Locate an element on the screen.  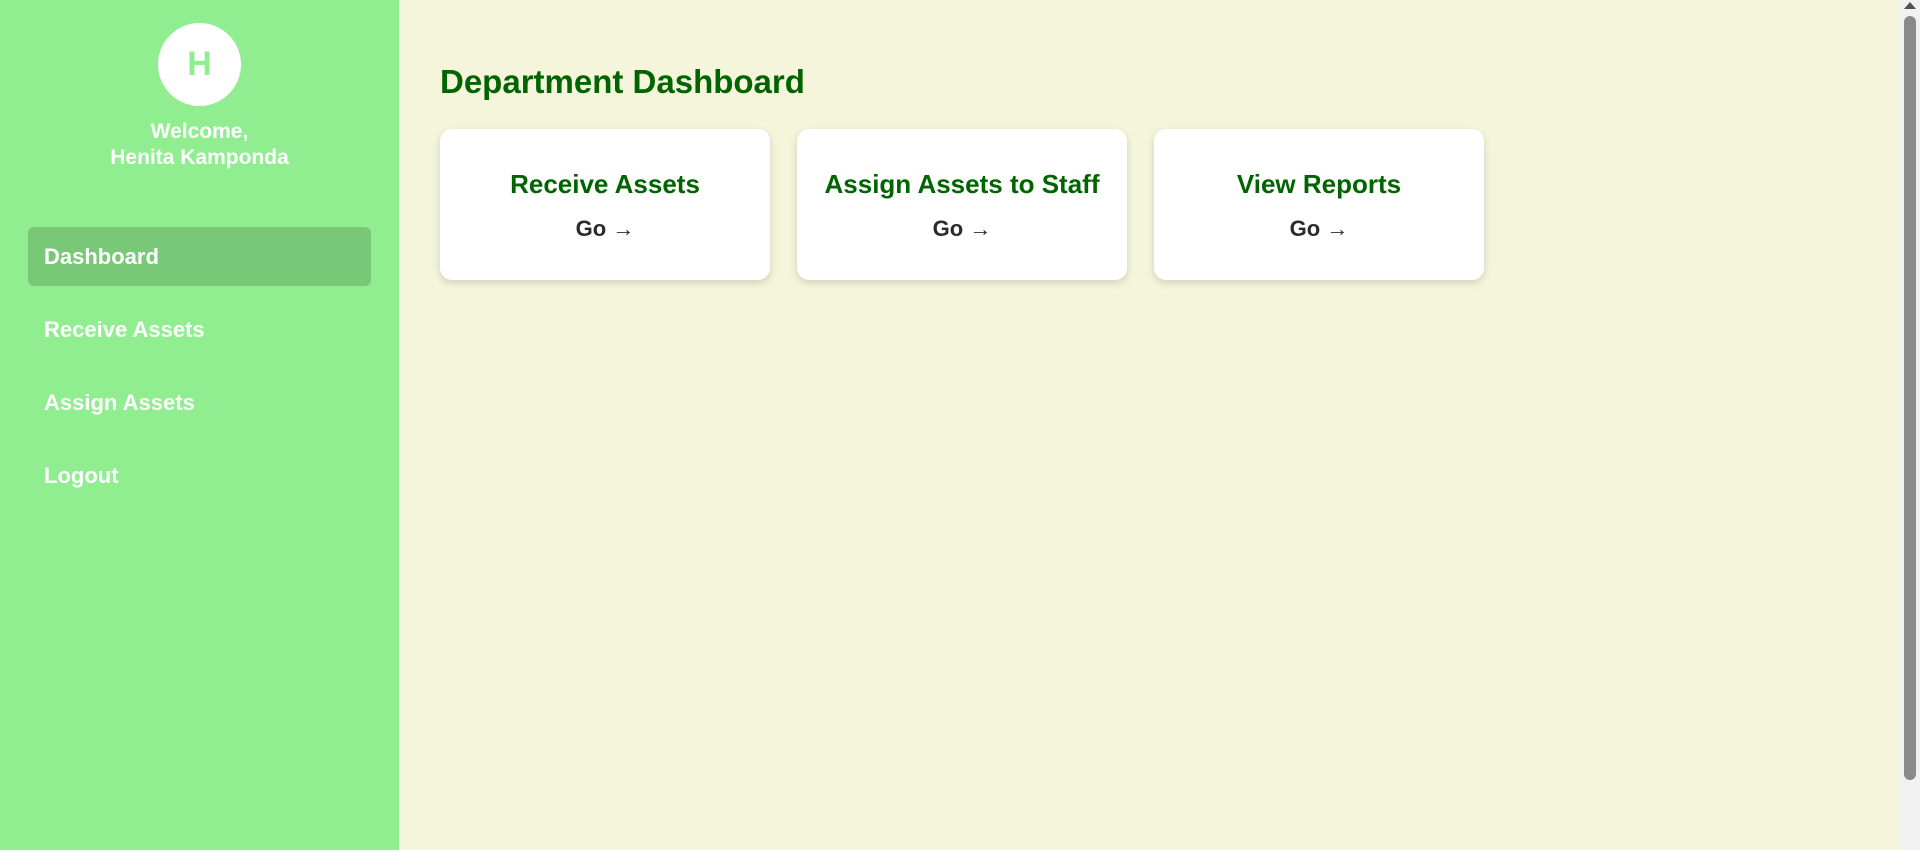
card-title: Assign Assets to Staff is located at coordinates (962, 183).